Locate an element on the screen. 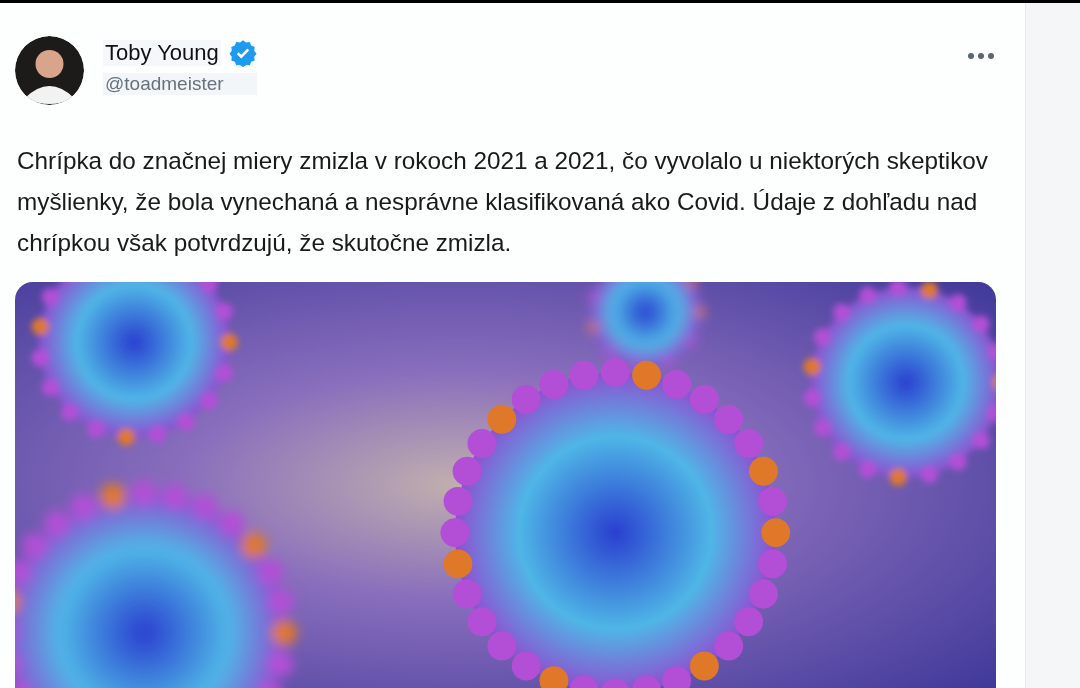  author-name: Toby Young is located at coordinates (162, 53).